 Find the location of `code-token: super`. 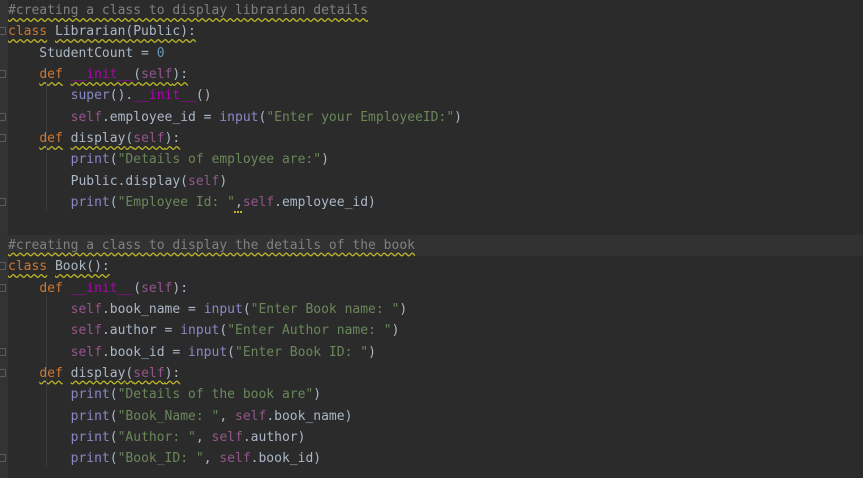

code-token: super is located at coordinates (90, 96).